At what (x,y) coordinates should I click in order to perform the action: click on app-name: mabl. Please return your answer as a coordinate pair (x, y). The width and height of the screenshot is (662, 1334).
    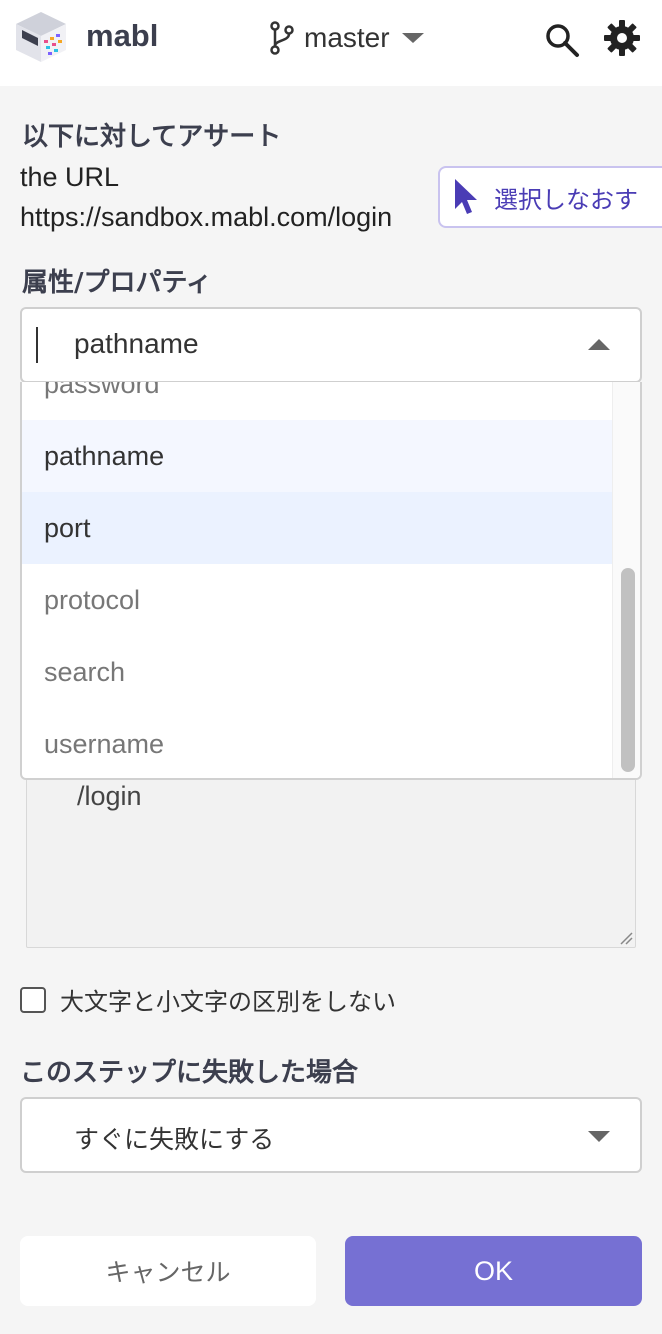
    Looking at the image, I should click on (122, 35).